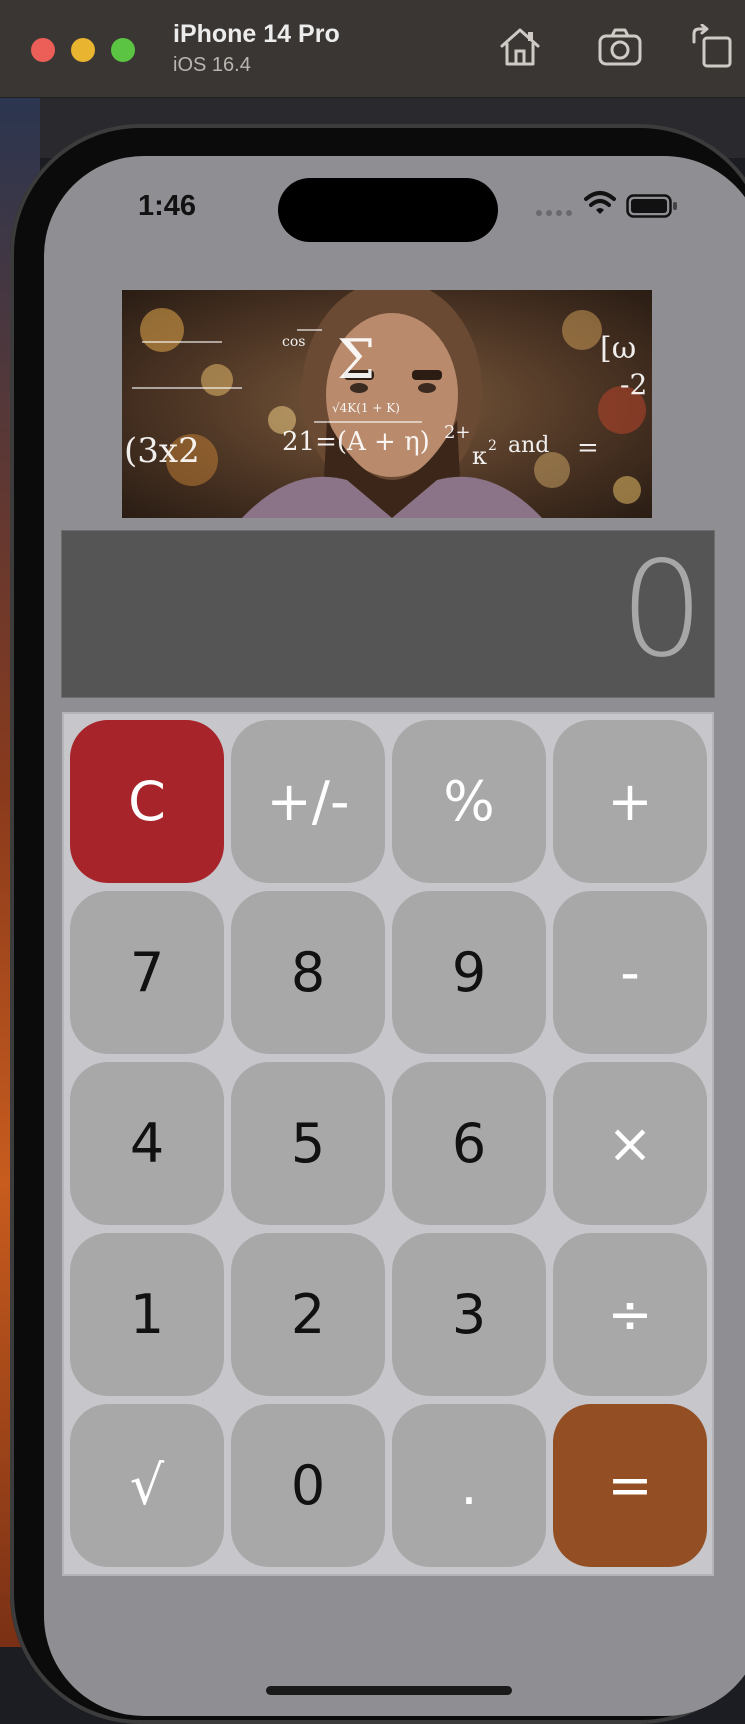 This screenshot has width=745, height=1724. I want to click on sign-toggle-button: +/-, so click(308, 801).